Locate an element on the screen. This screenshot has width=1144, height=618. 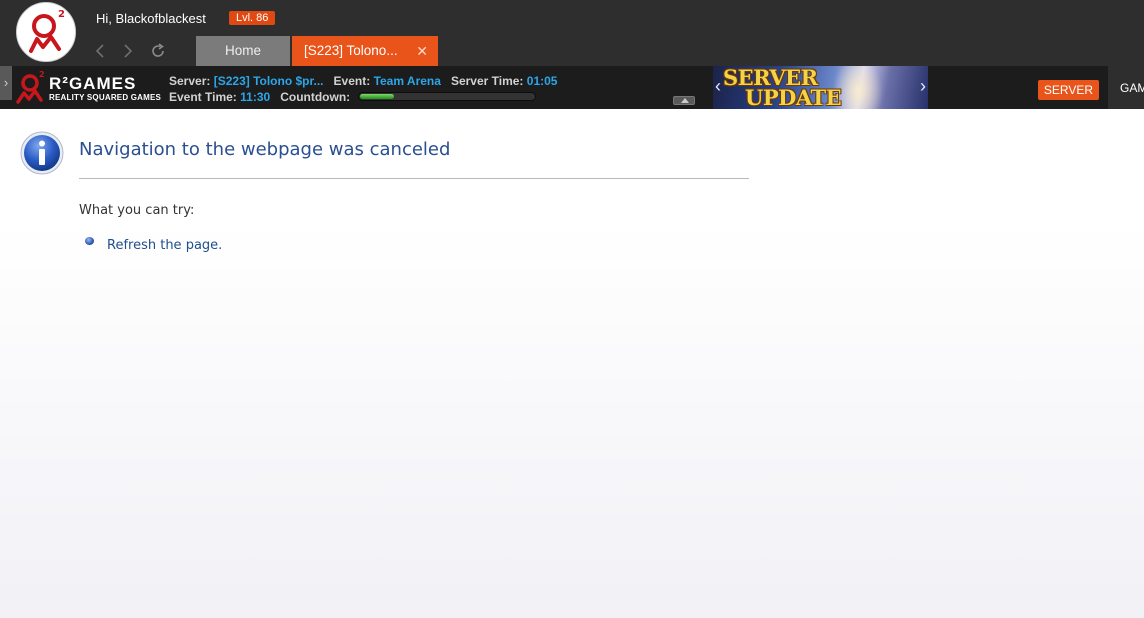
server-time-label: Server Time: is located at coordinates (487, 81).